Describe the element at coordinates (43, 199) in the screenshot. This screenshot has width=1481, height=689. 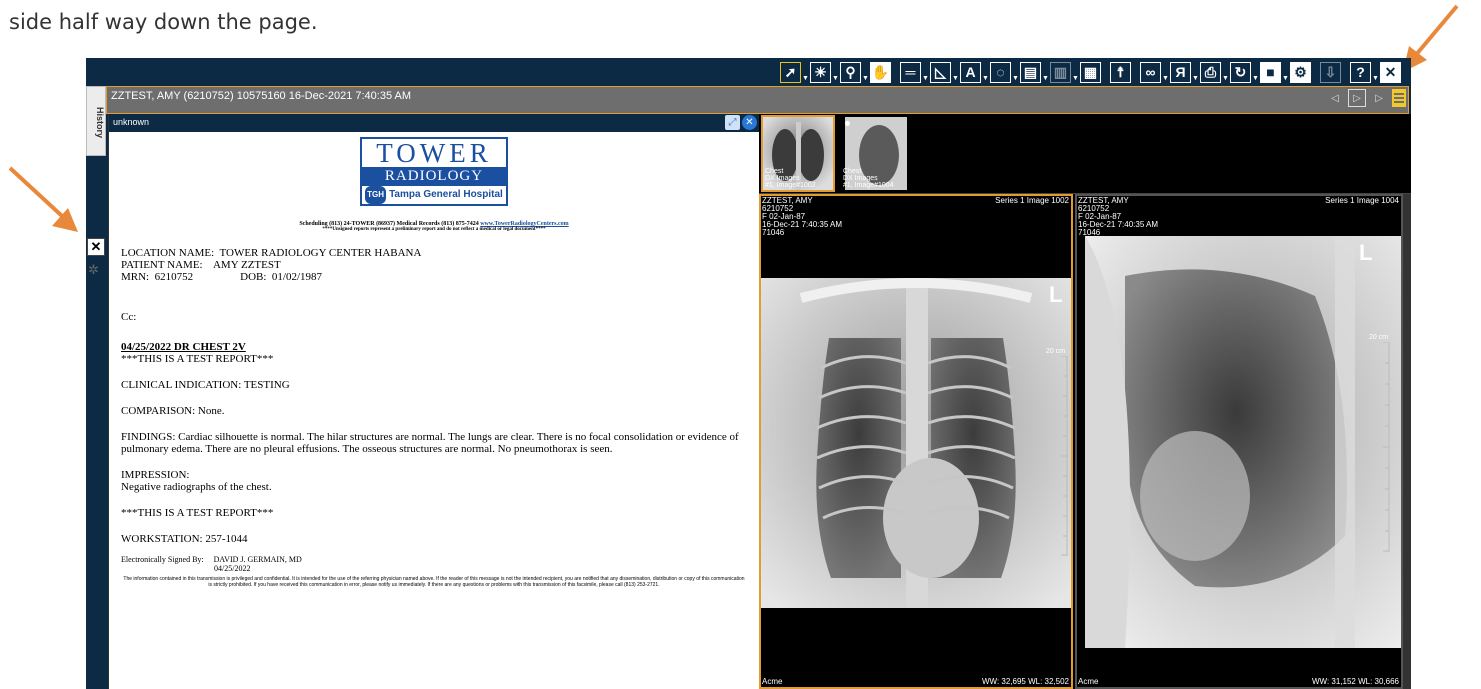
I see `annotation-arrow-left` at that location.